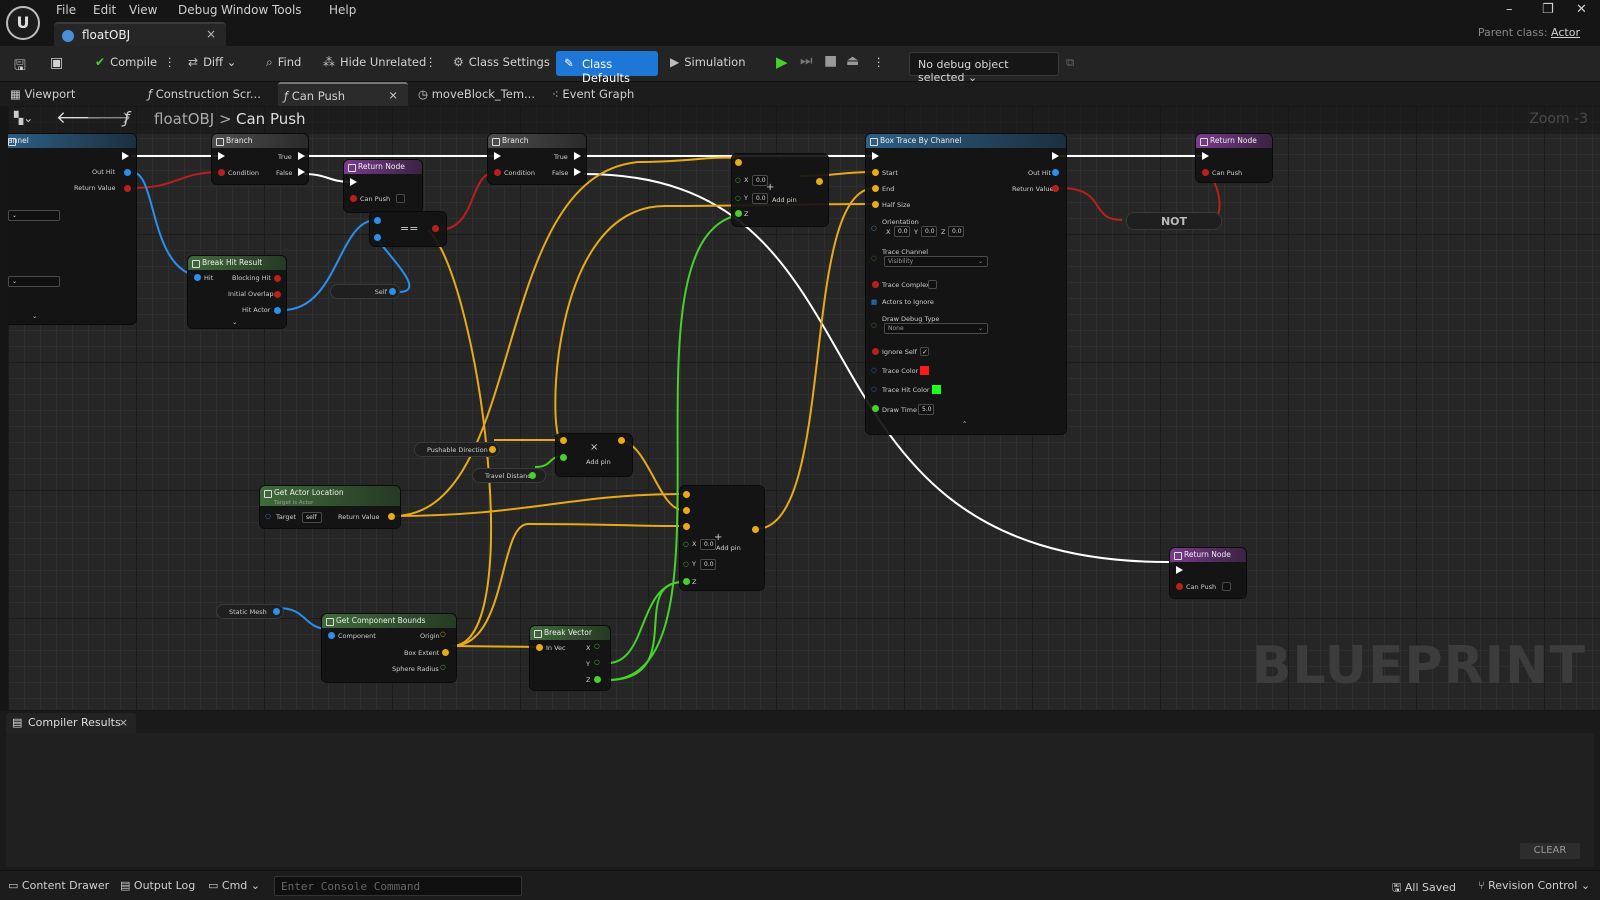  I want to click on tab-can-push: ƒ Can Push ×, so click(343, 94).